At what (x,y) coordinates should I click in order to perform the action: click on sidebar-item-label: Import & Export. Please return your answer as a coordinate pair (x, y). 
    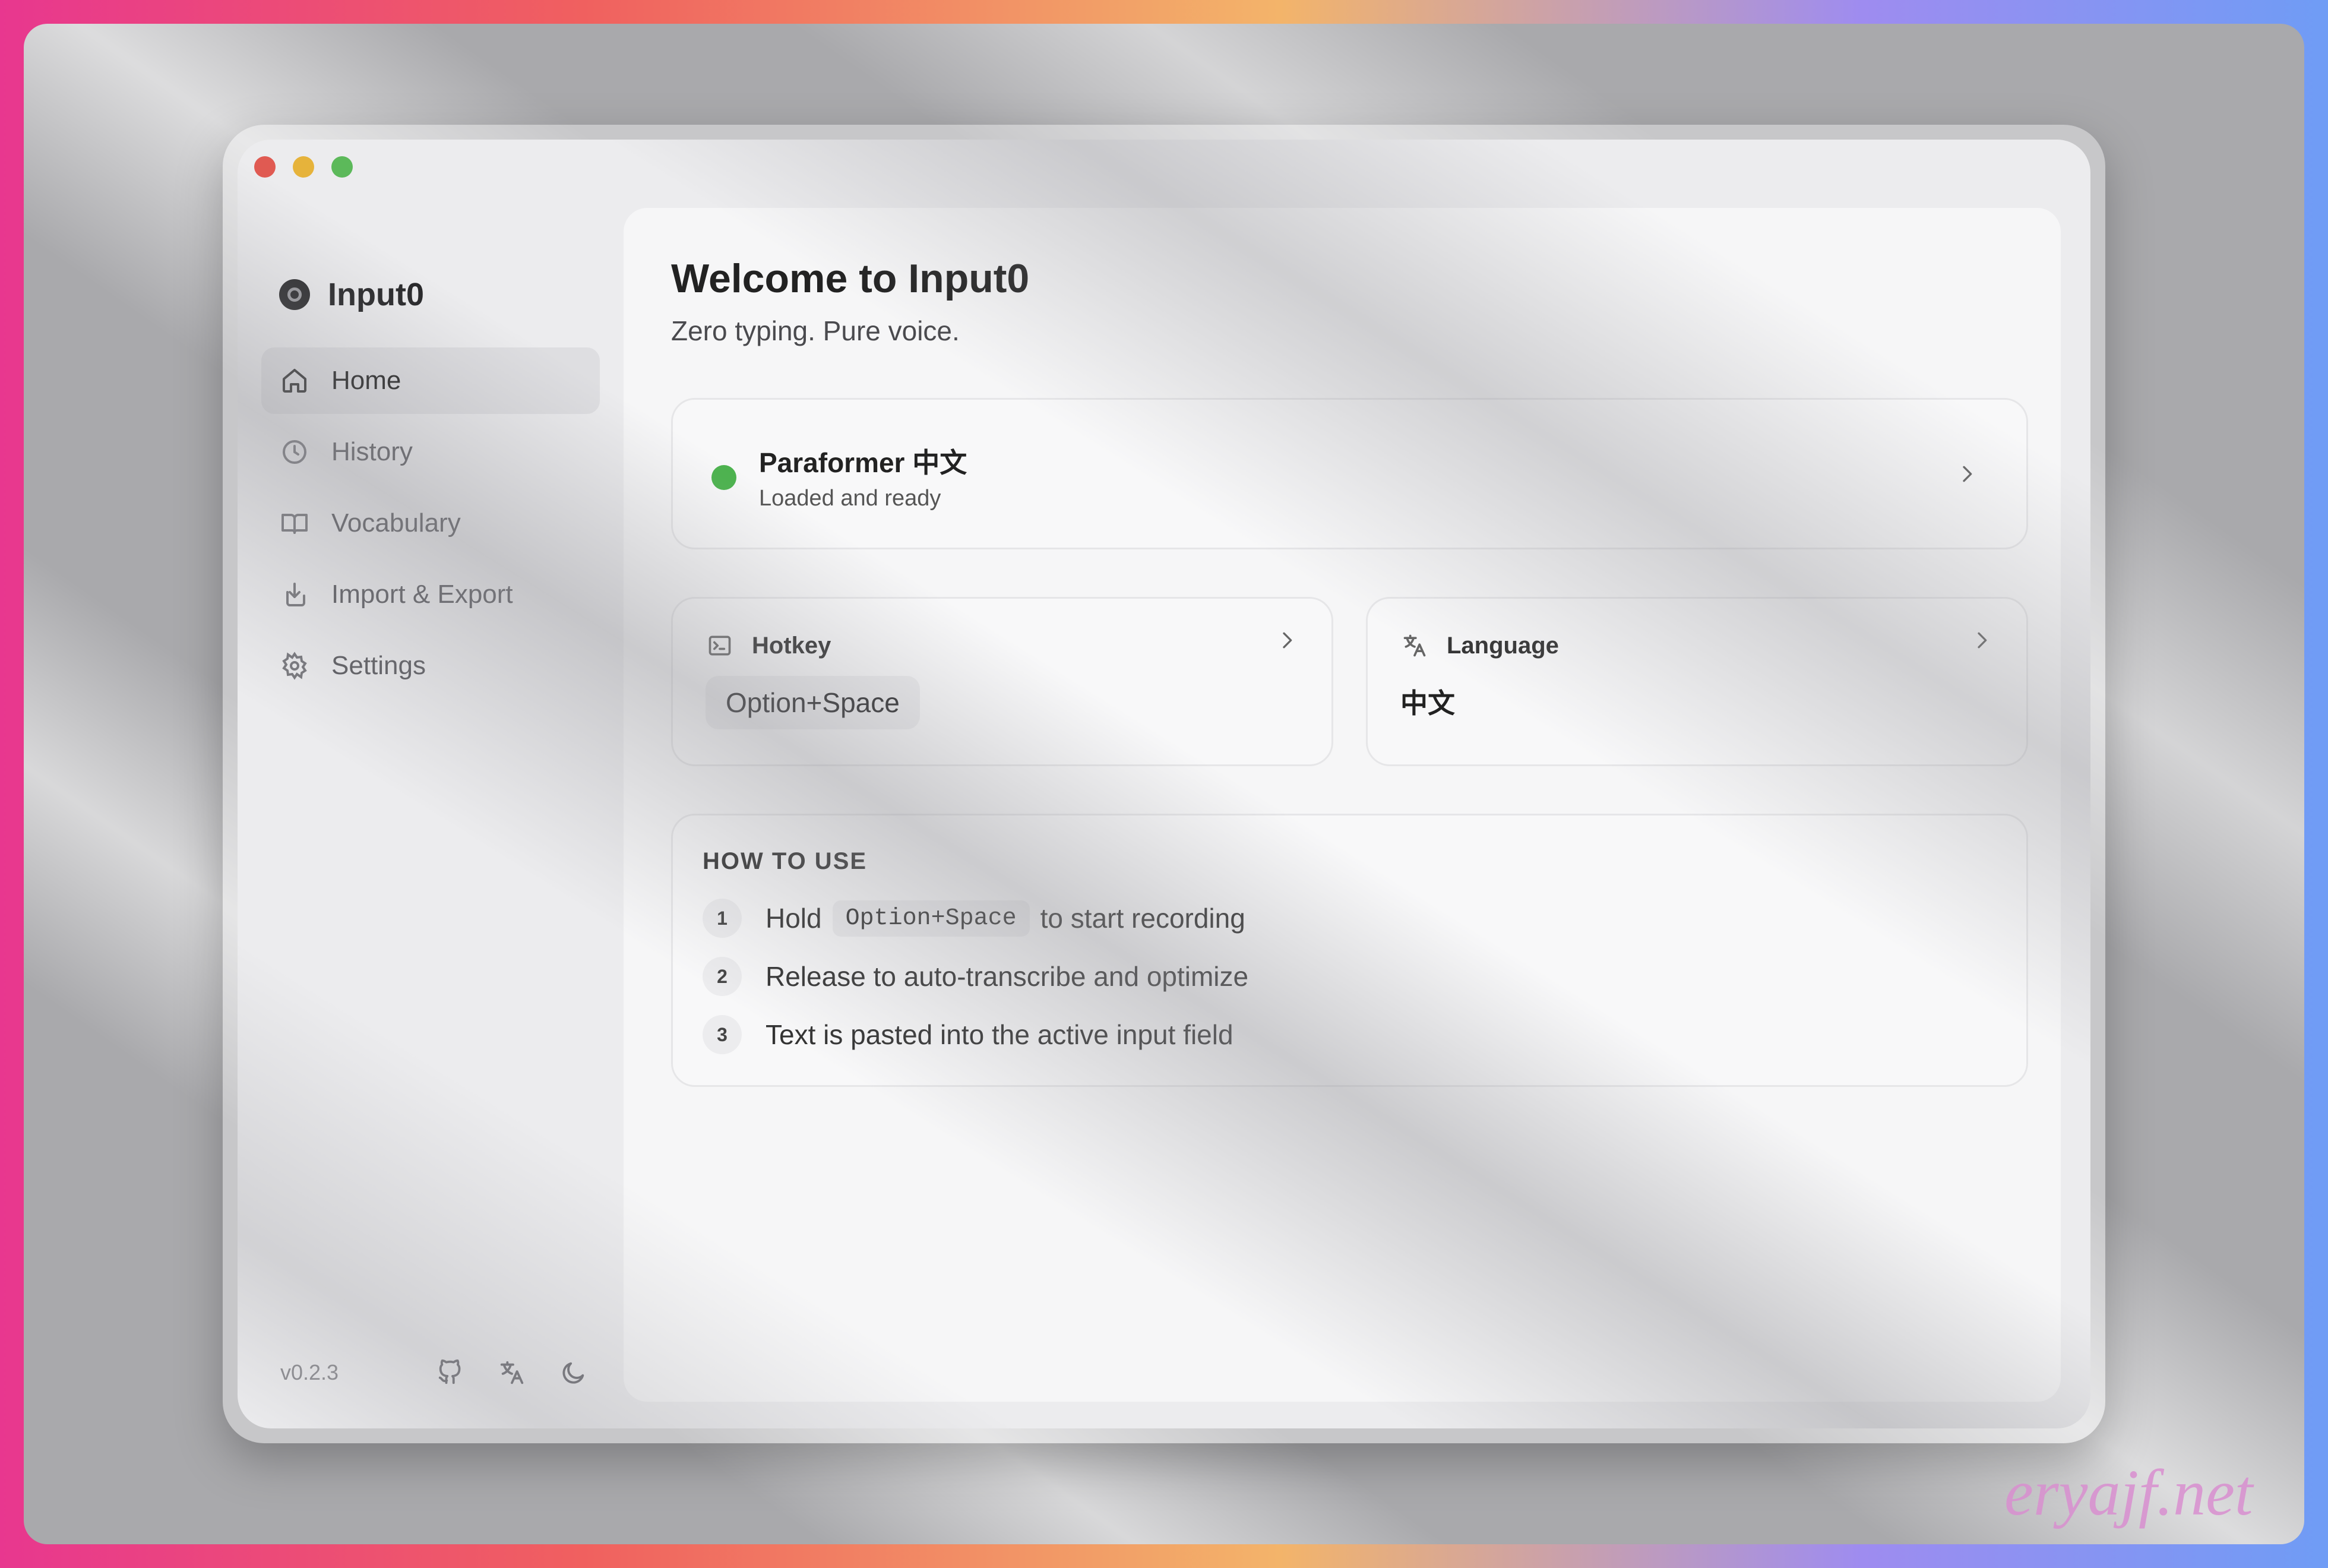
    Looking at the image, I should click on (422, 594).